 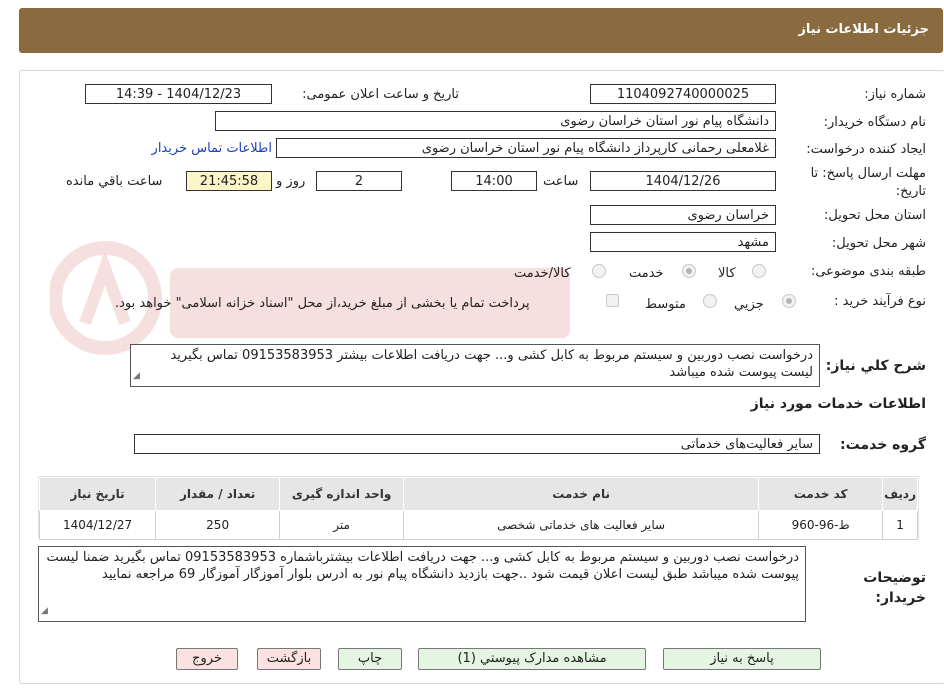 What do you see at coordinates (380, 94) in the screenshot?
I see `announce-datetime-label: تاریخ و ساعت اعلان عمومی:` at bounding box center [380, 94].